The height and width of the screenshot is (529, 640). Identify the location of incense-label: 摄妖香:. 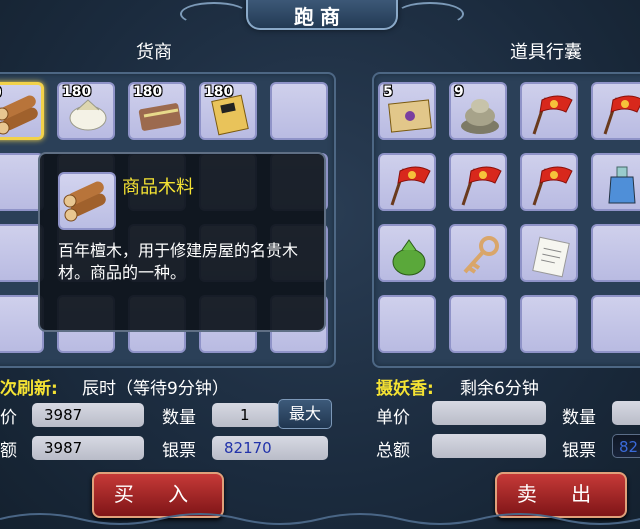
(405, 389).